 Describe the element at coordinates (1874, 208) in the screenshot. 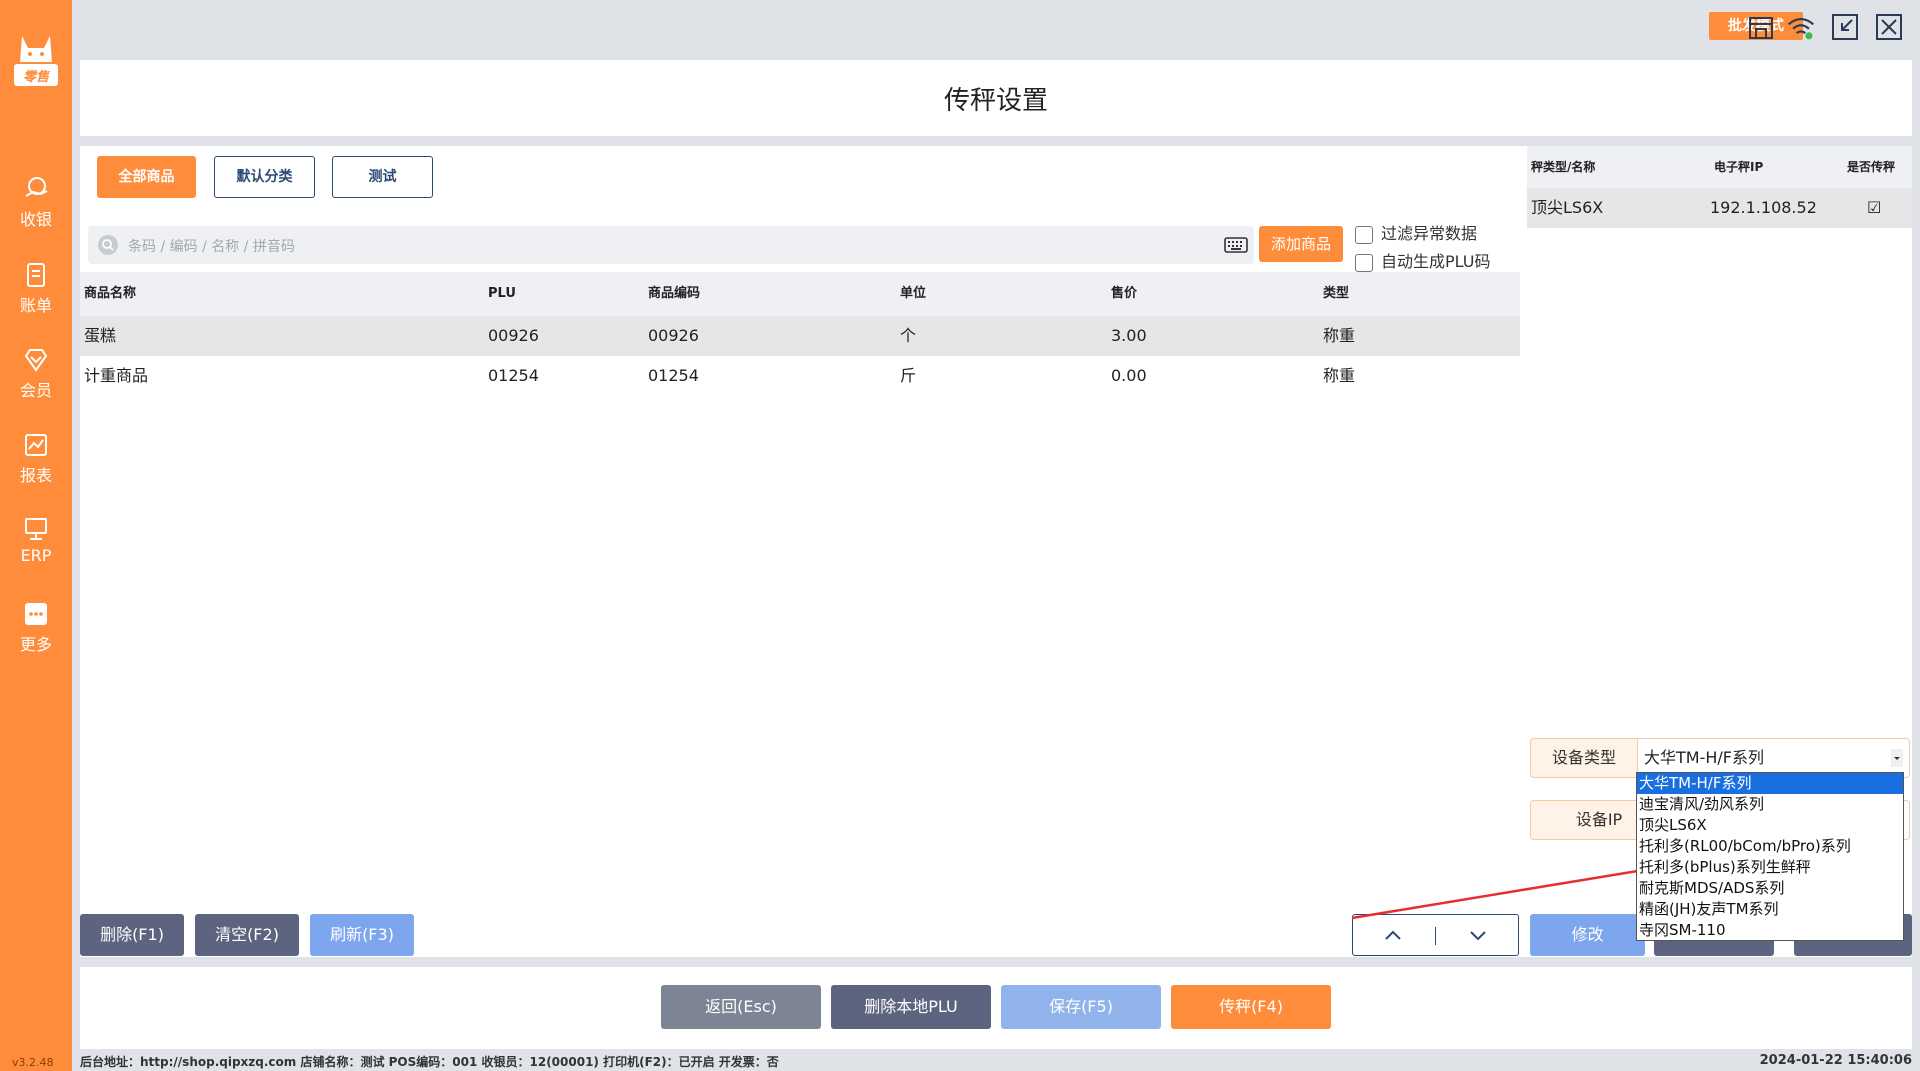

I see `scale-transfer-checkbox: ☑` at that location.